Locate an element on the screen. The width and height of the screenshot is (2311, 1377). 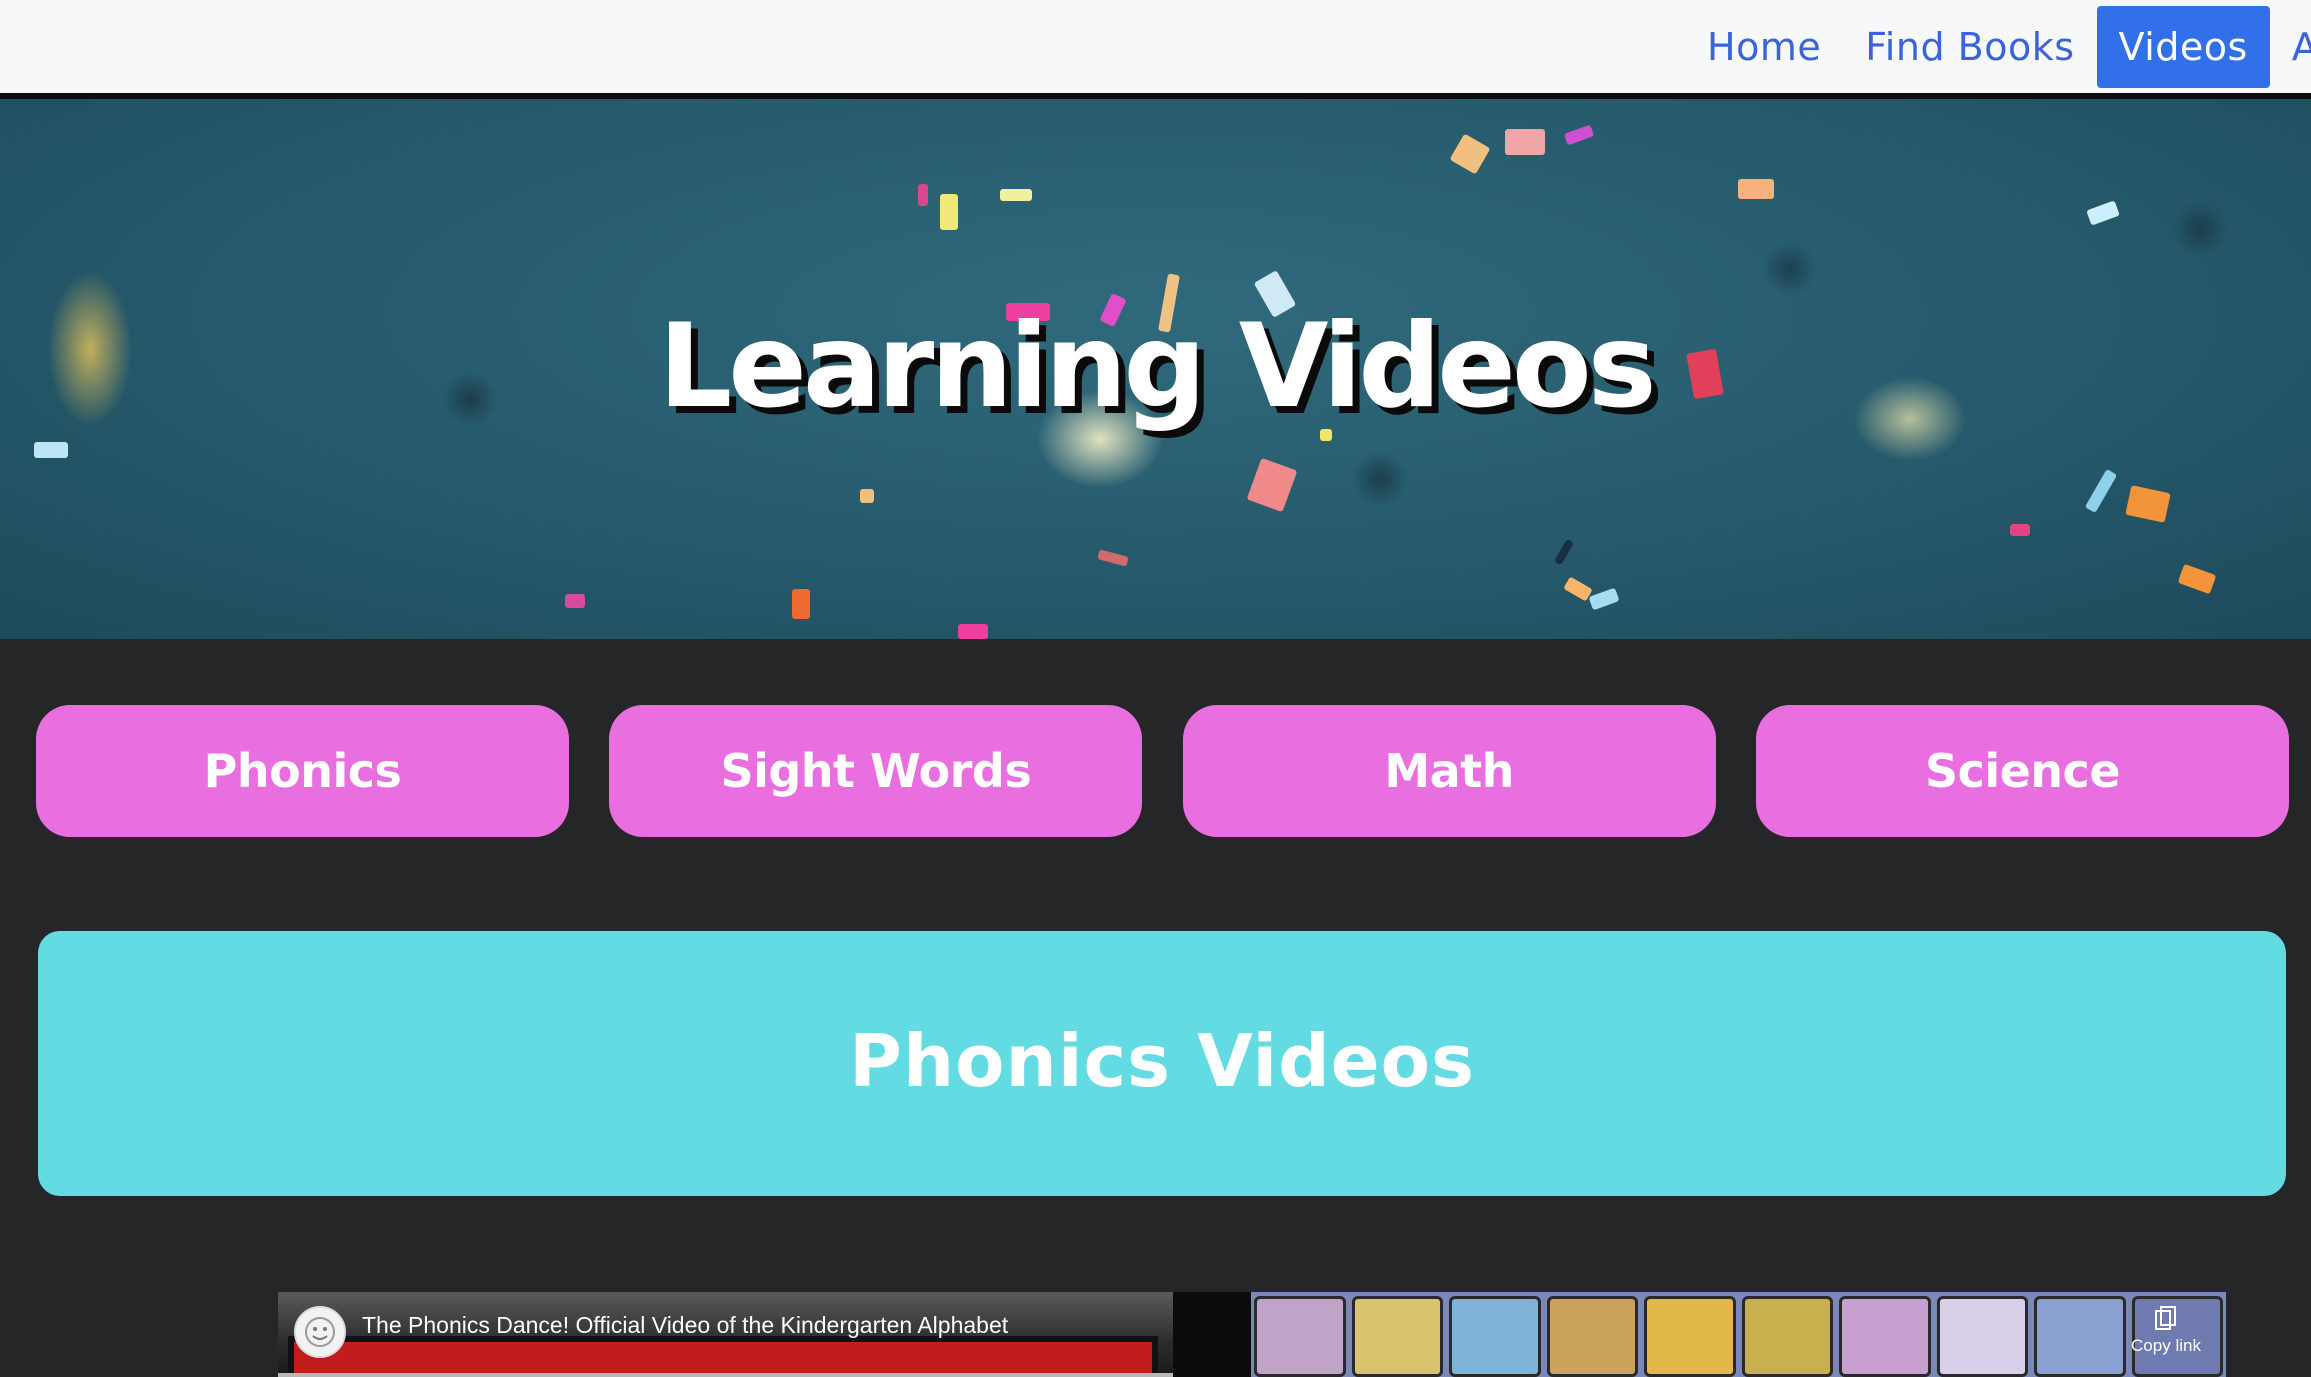
nav-item-home: Home is located at coordinates (1764, 47).